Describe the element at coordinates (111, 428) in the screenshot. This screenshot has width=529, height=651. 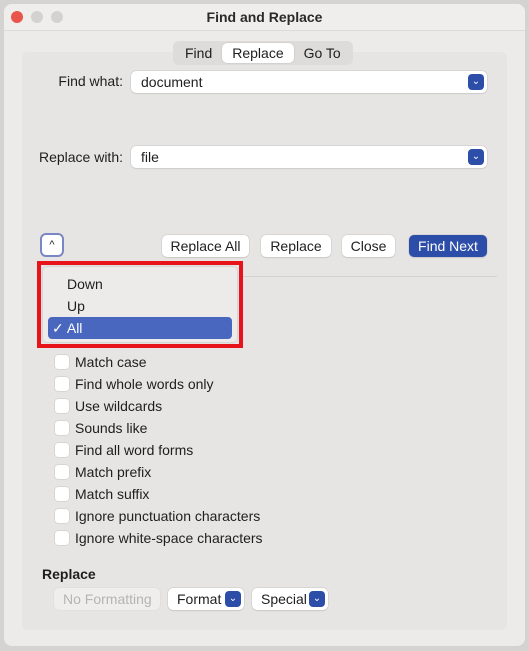
I see `option-label: Sounds like` at that location.